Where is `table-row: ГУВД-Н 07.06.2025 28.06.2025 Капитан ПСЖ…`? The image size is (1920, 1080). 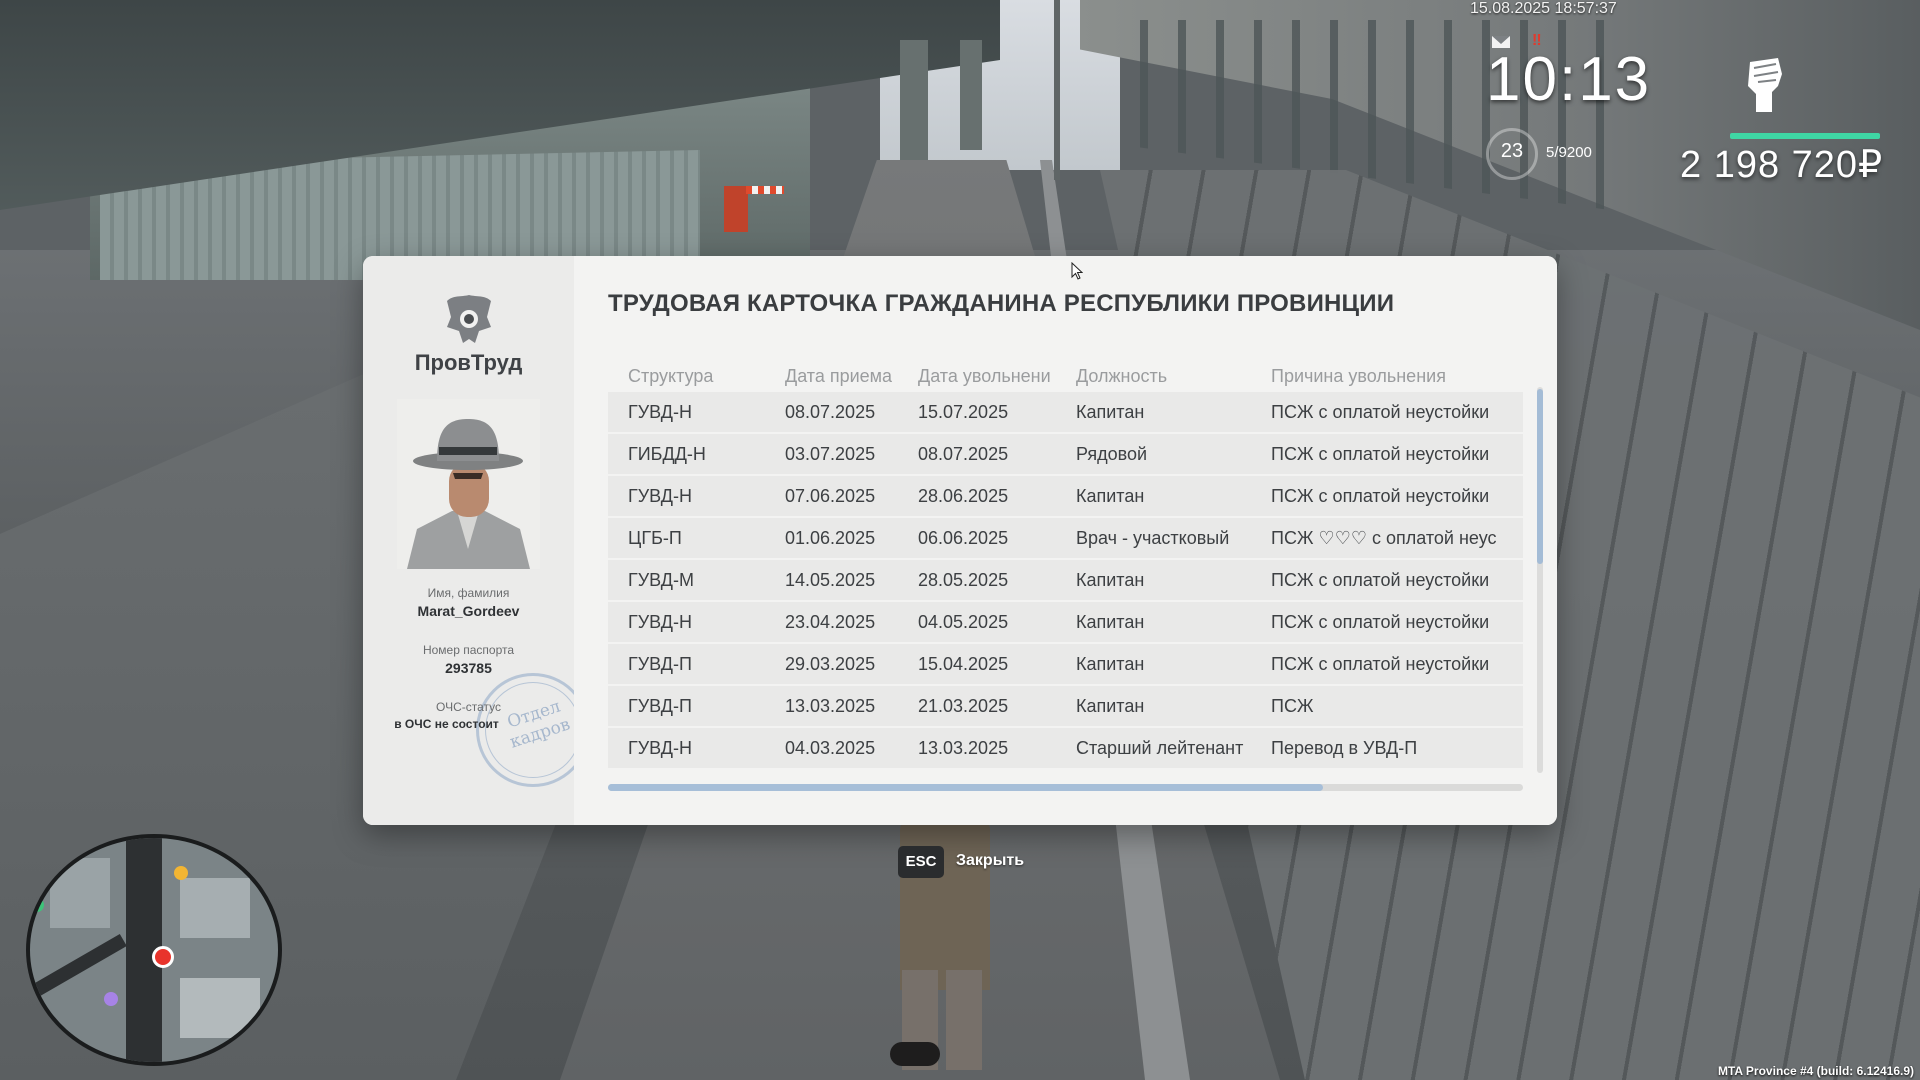
table-row: ГУВД-Н 07.06.2025 28.06.2025 Капитан ПСЖ… is located at coordinates (1065, 496).